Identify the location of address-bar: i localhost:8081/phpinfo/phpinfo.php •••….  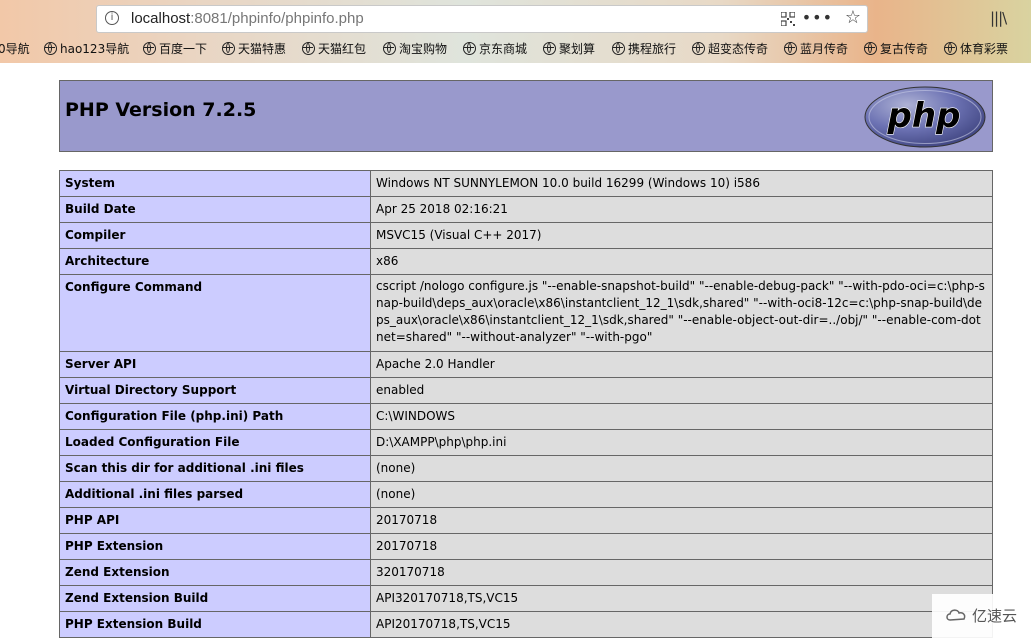
(482, 19).